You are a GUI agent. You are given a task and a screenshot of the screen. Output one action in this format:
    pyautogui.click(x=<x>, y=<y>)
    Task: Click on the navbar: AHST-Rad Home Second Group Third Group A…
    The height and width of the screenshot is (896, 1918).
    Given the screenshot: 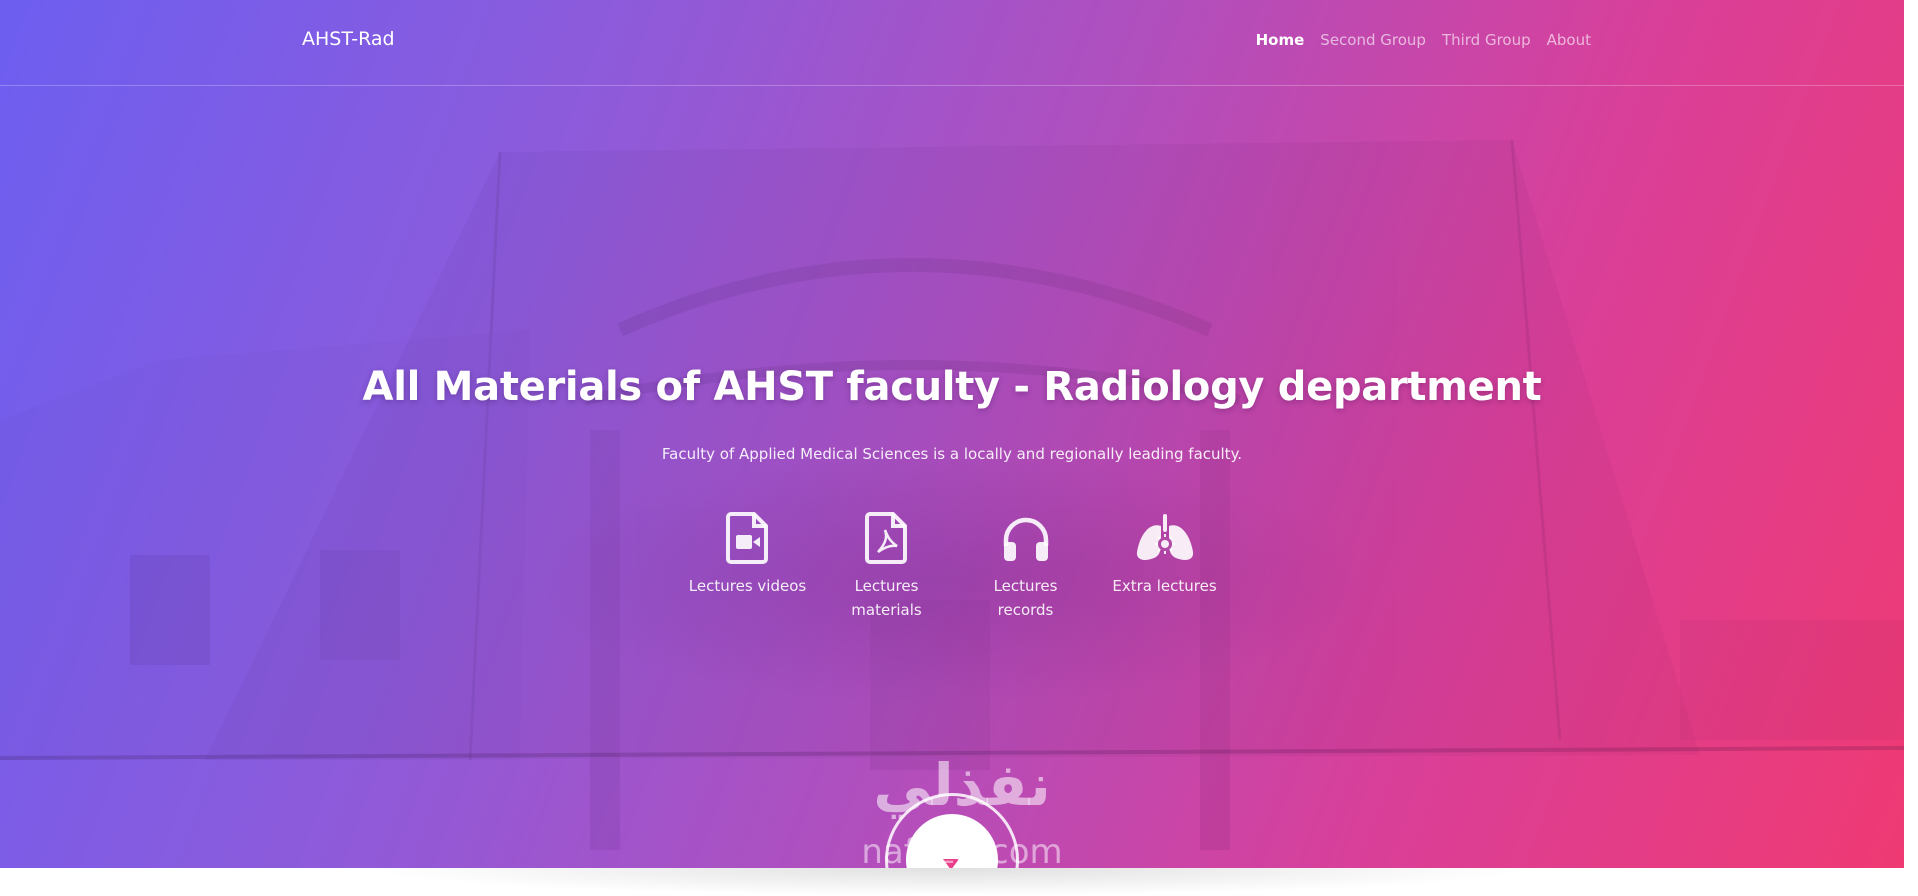 What is the action you would take?
    pyautogui.click(x=952, y=43)
    